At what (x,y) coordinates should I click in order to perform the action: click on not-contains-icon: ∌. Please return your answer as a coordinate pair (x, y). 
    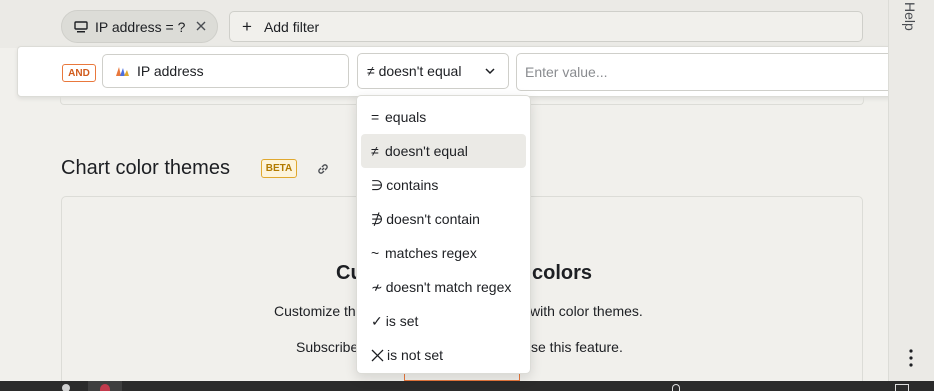
    Looking at the image, I should click on (377, 218).